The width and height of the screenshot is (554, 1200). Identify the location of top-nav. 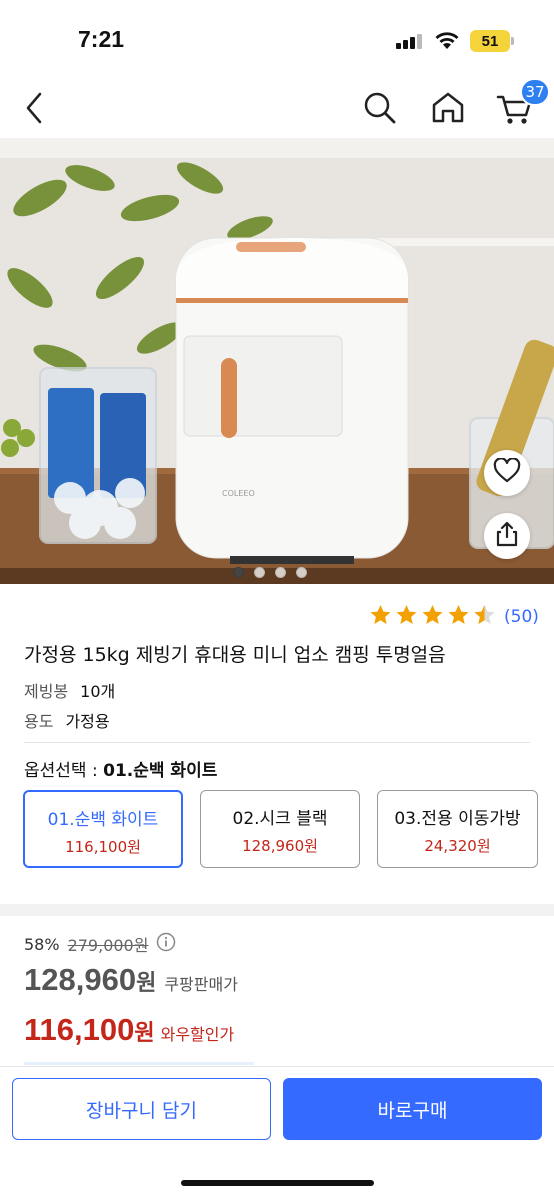
(277, 109).